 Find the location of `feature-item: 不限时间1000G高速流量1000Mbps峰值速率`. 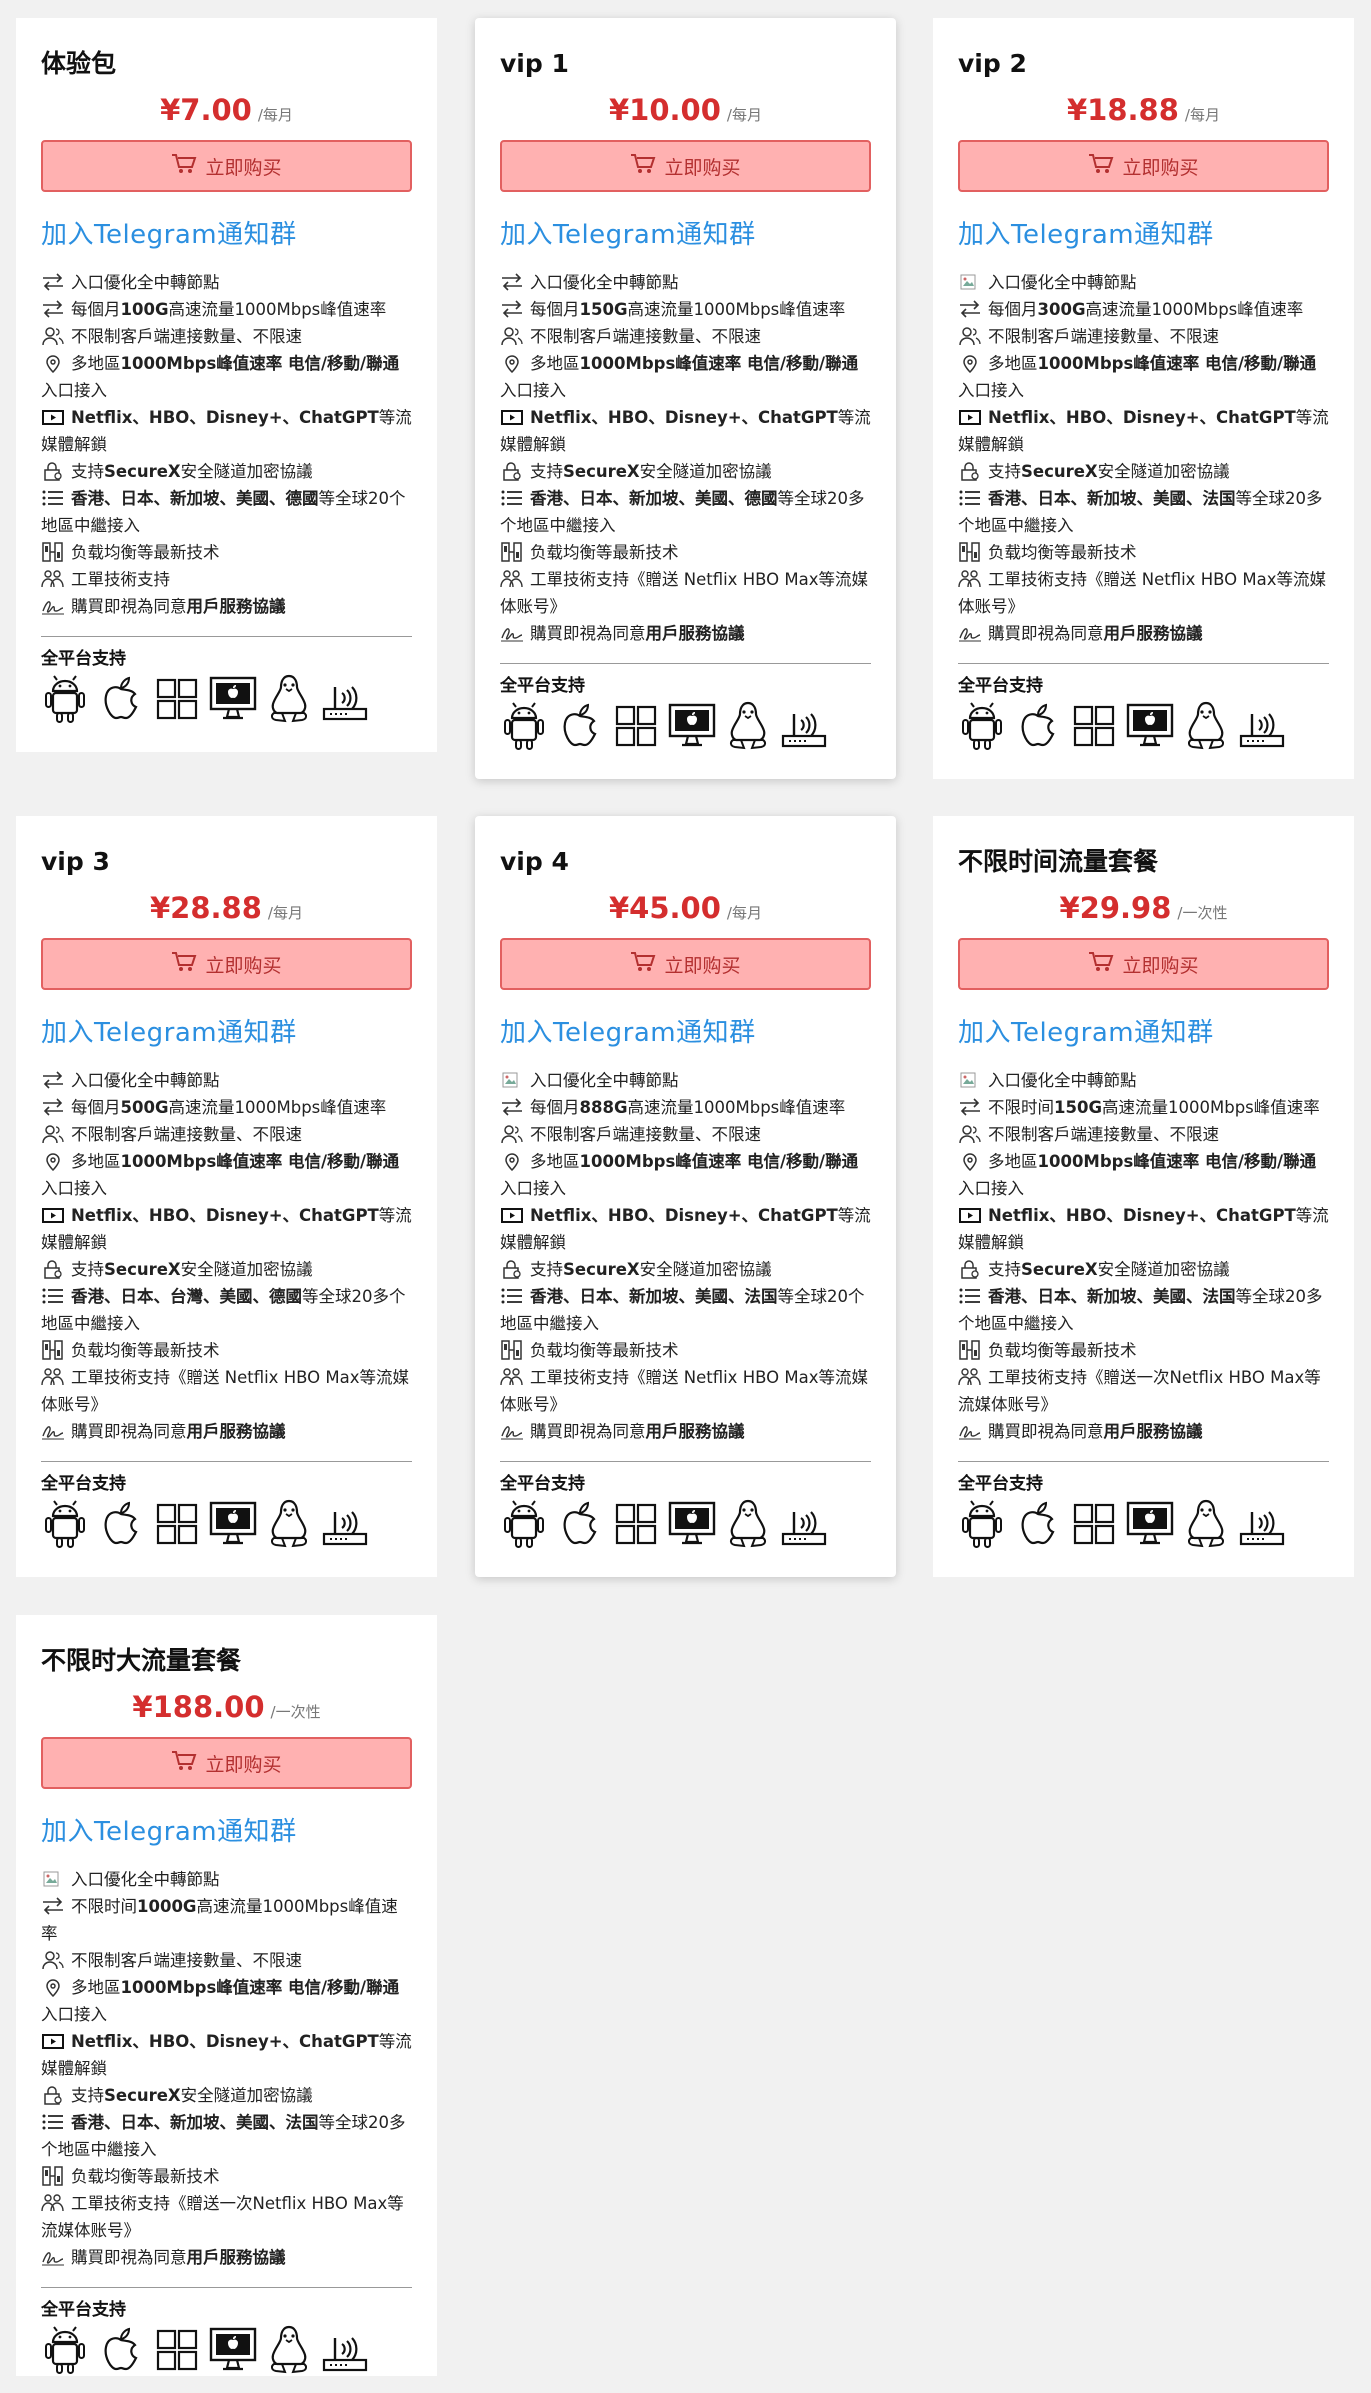

feature-item: 不限时间1000G高速流量1000Mbps峰值速率 is located at coordinates (226, 1920).